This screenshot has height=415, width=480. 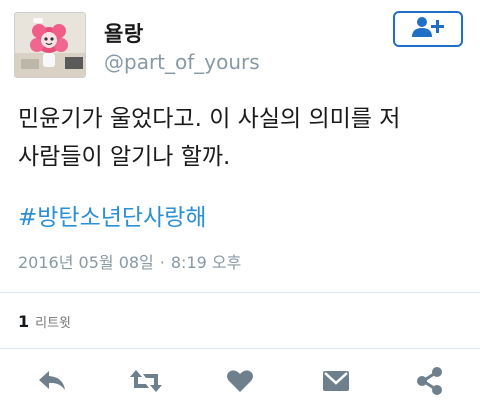 I want to click on share-button, so click(x=430, y=383).